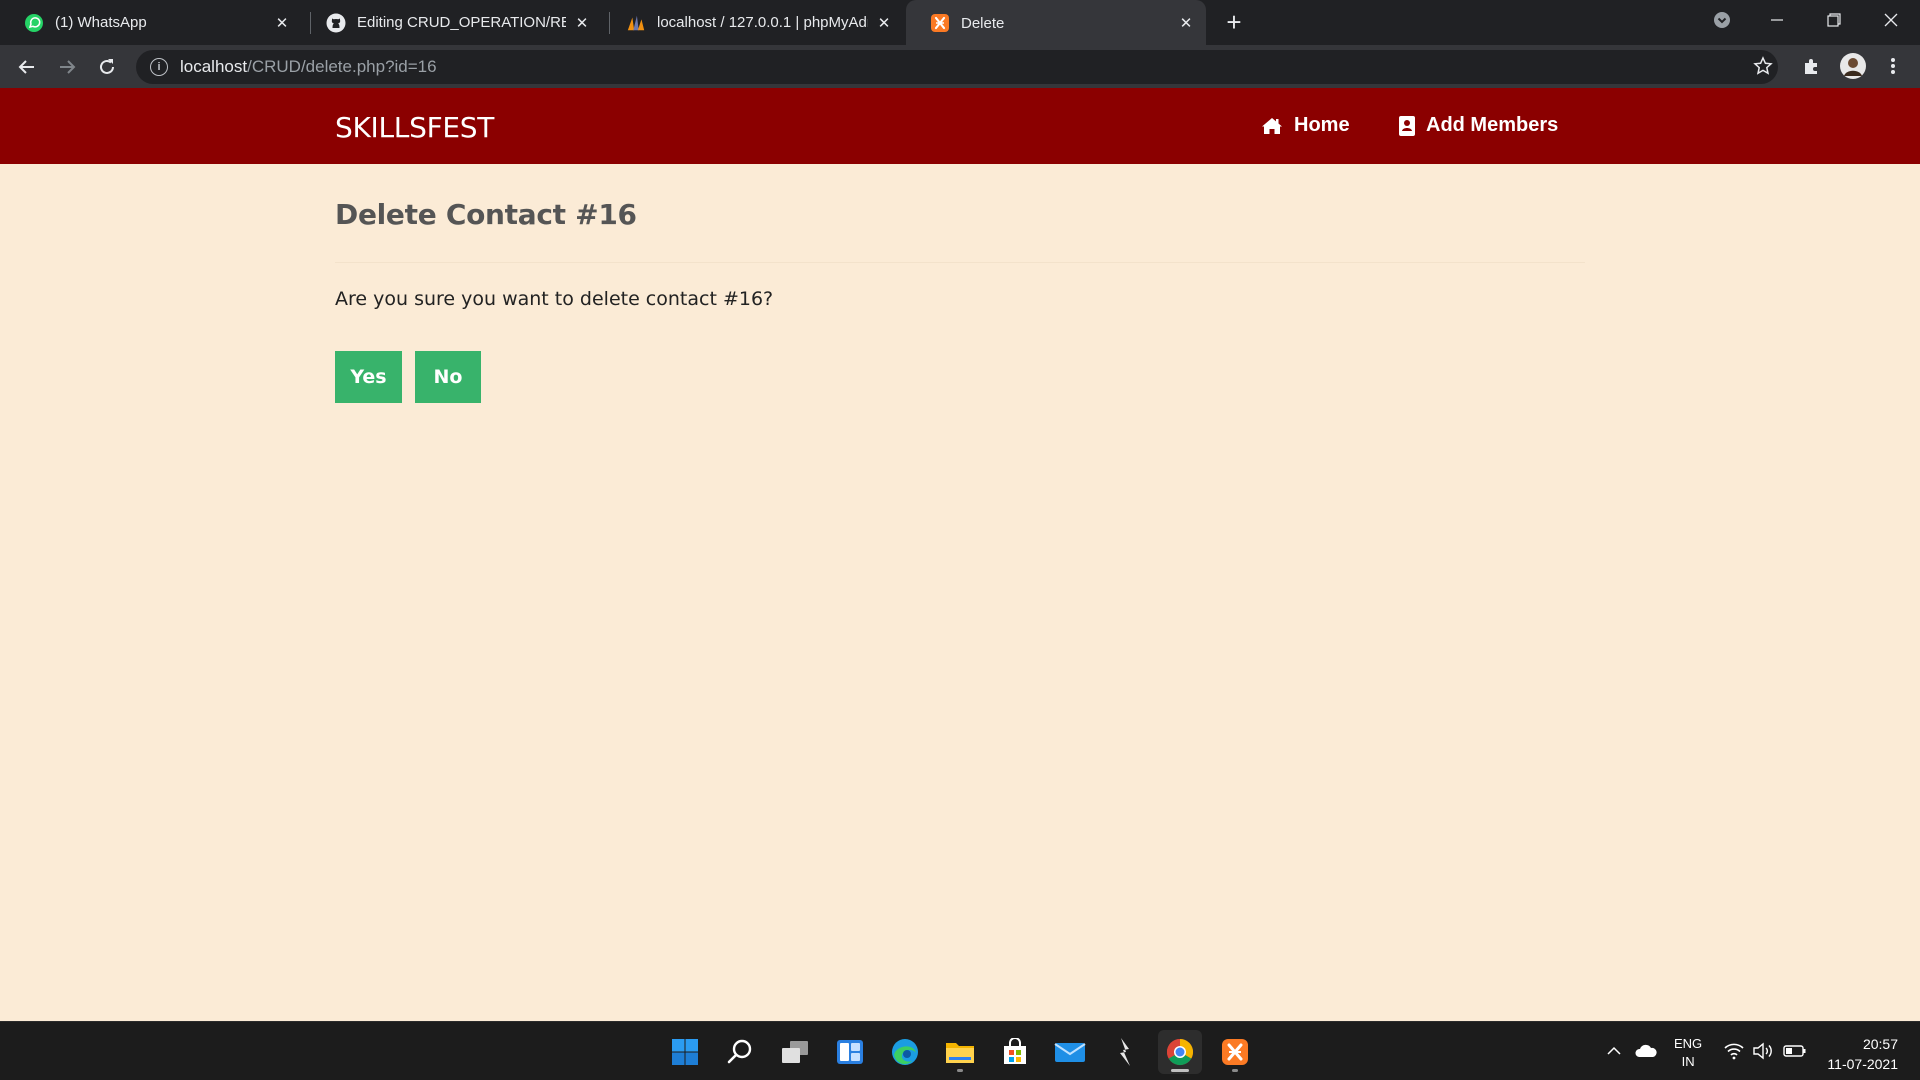 The height and width of the screenshot is (1080, 1920). I want to click on back-icon, so click(27, 67).